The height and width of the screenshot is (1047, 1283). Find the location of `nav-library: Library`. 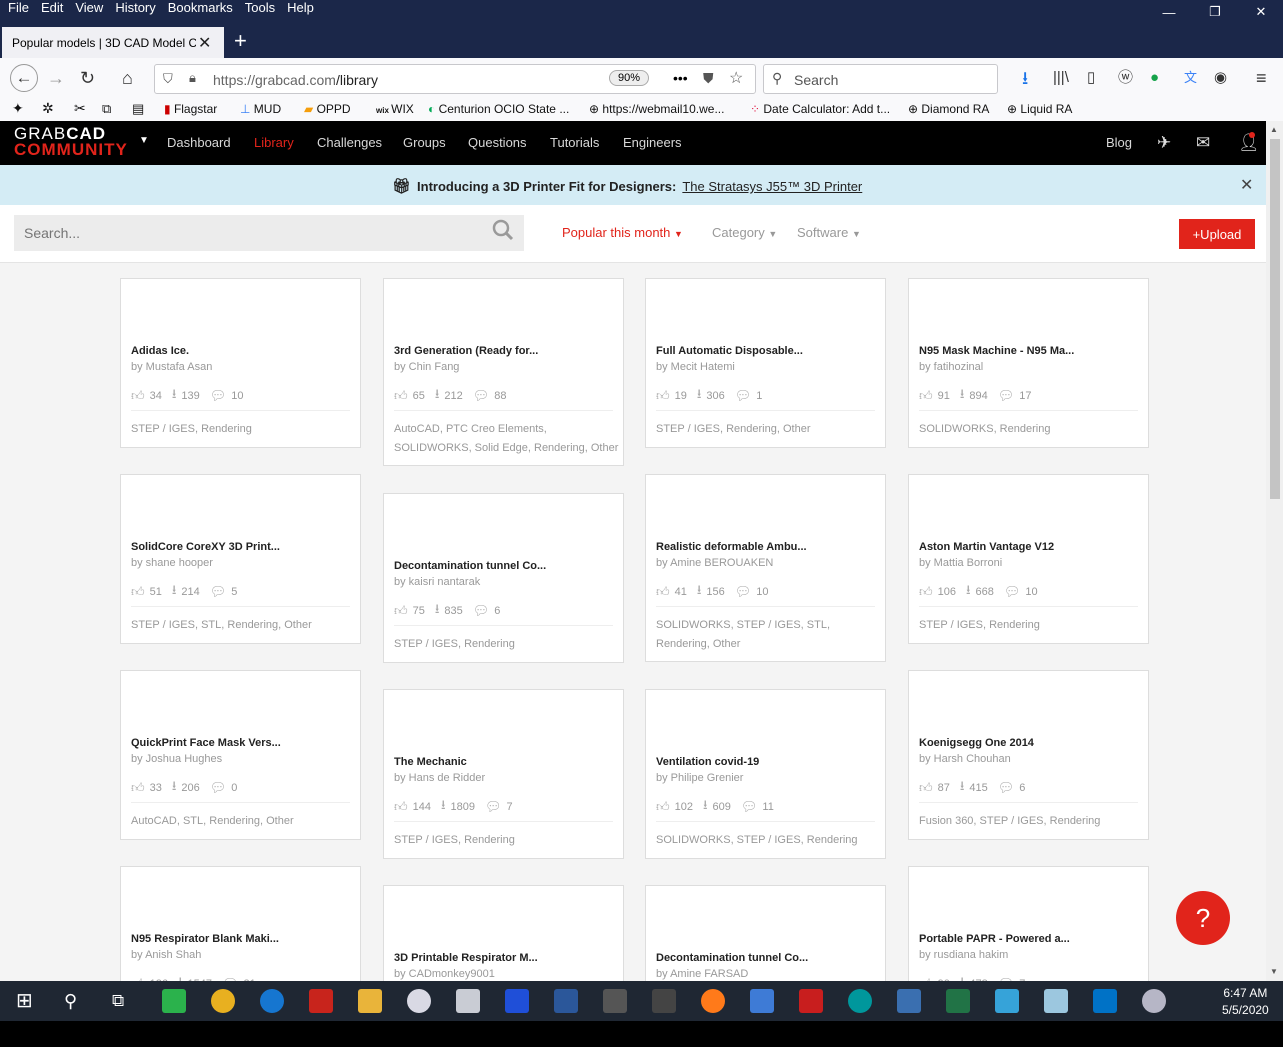

nav-library: Library is located at coordinates (274, 142).